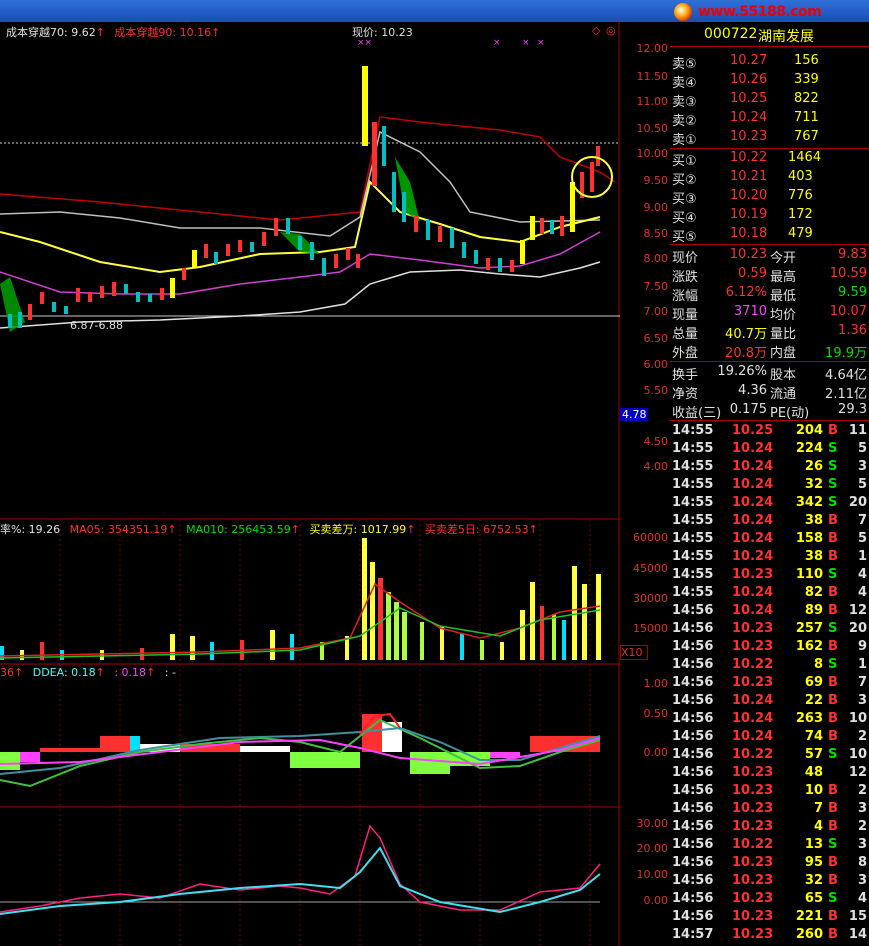 This screenshot has height=946, width=869. I want to click on quote-value: 6.12%, so click(746, 292).